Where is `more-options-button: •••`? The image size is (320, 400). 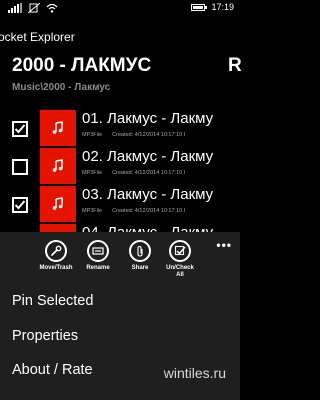
more-options-button: ••• is located at coordinates (224, 245).